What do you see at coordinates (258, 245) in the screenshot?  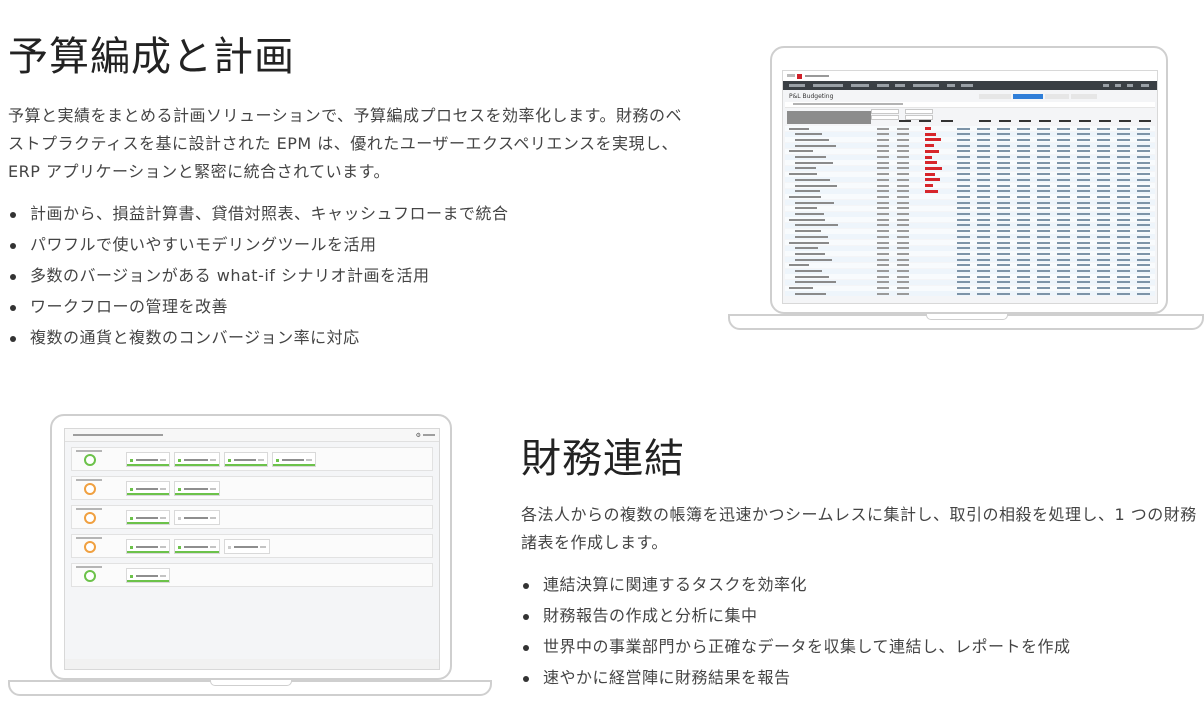 I see `list-item: パワフルで使いやすいモデリングツールを活用` at bounding box center [258, 245].